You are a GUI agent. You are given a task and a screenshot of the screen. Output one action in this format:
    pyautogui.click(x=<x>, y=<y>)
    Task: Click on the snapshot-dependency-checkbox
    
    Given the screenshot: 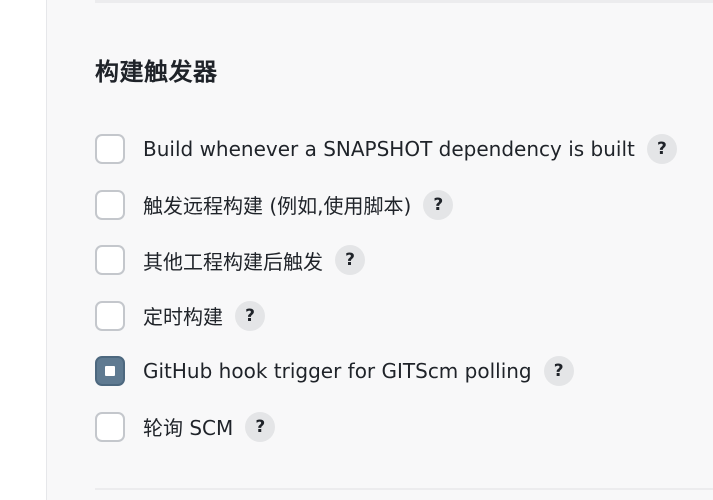 What is the action you would take?
    pyautogui.click(x=110, y=149)
    